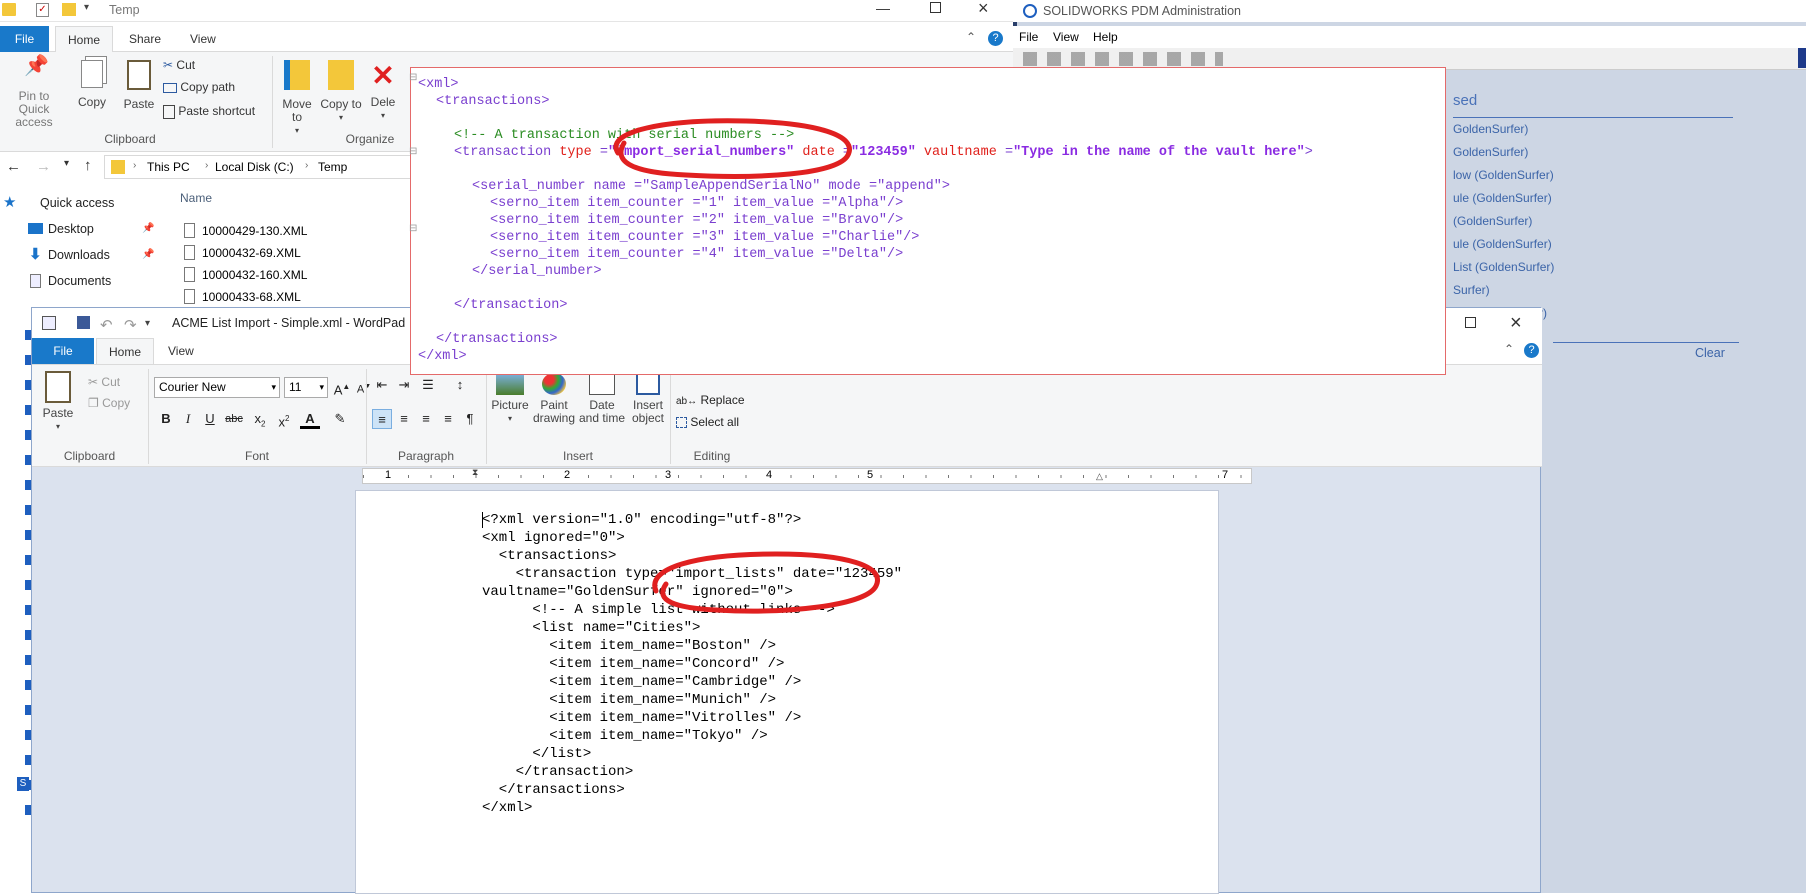 This screenshot has width=1806, height=894. Describe the element at coordinates (66, 163) in the screenshot. I see `recent-locations-icon: ▾` at that location.